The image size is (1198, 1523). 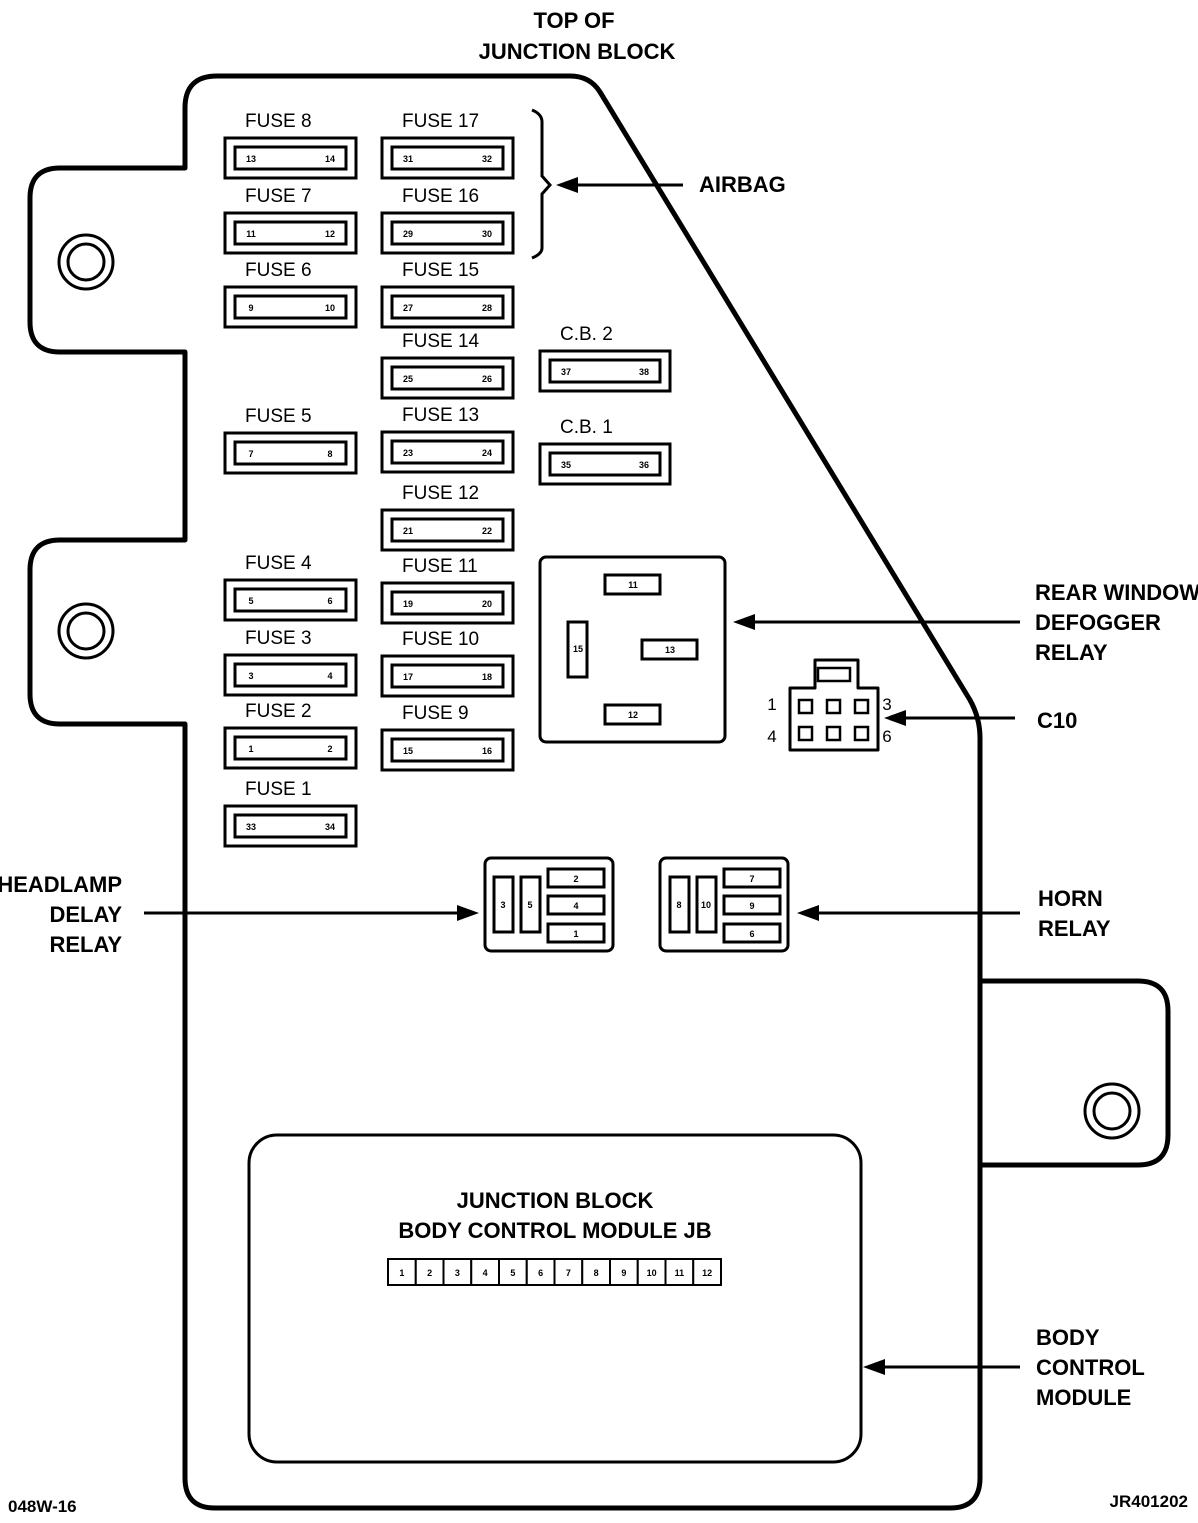 I want to click on fuse-pin-number: 23, so click(x=408, y=453).